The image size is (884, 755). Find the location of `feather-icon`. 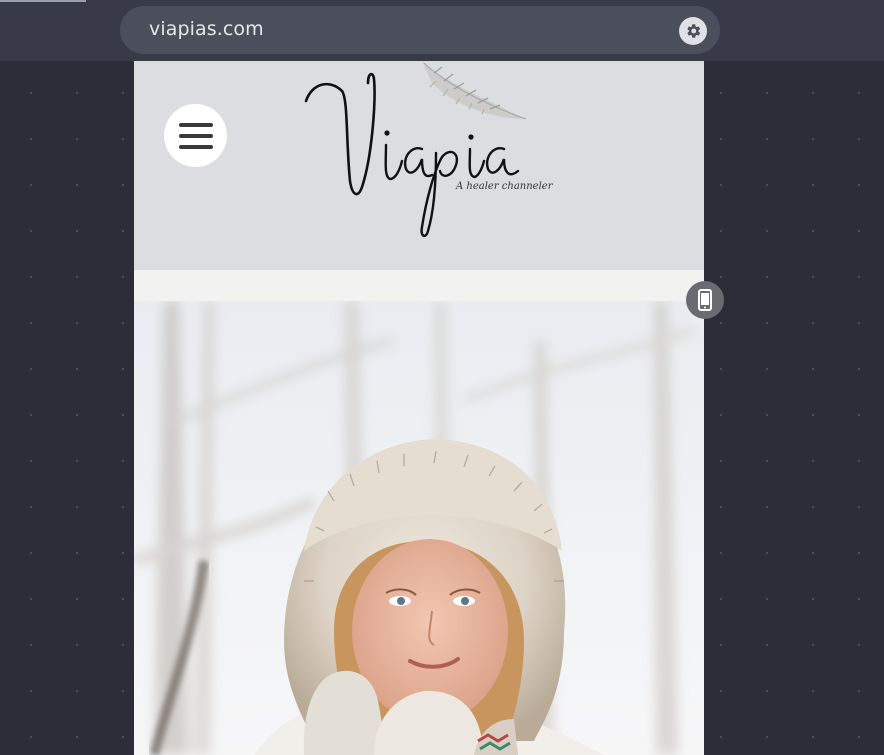

feather-icon is located at coordinates (415, 149).